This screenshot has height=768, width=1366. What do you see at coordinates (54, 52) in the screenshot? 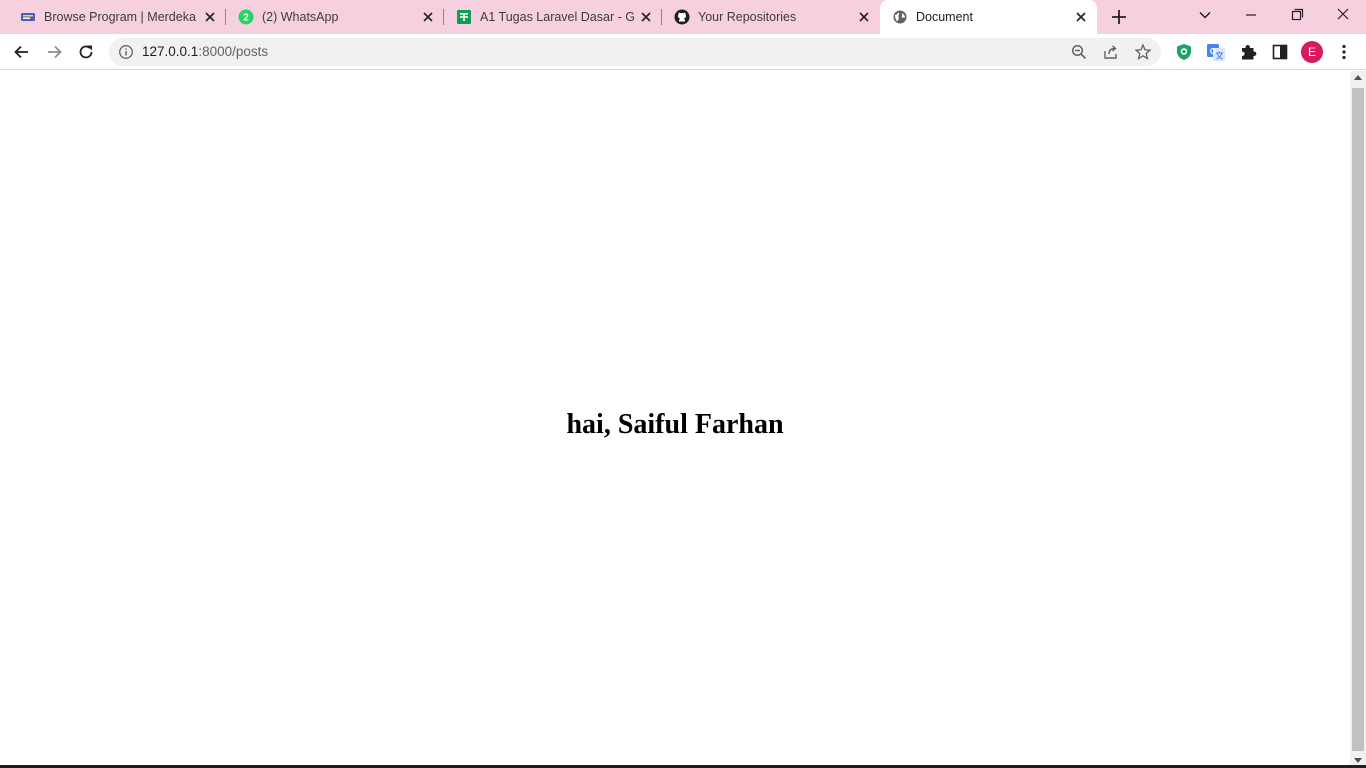
I see `forward-arrow-icon` at bounding box center [54, 52].